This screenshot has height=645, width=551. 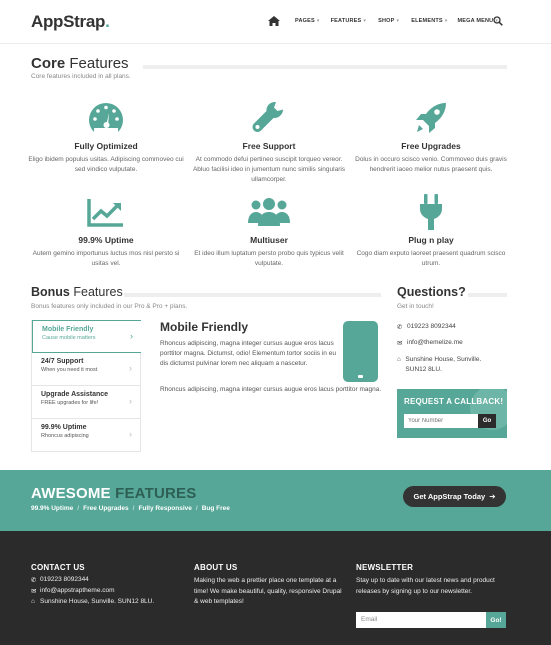 What do you see at coordinates (75, 394) in the screenshot?
I see `tab-title: Upgrade Assistance` at bounding box center [75, 394].